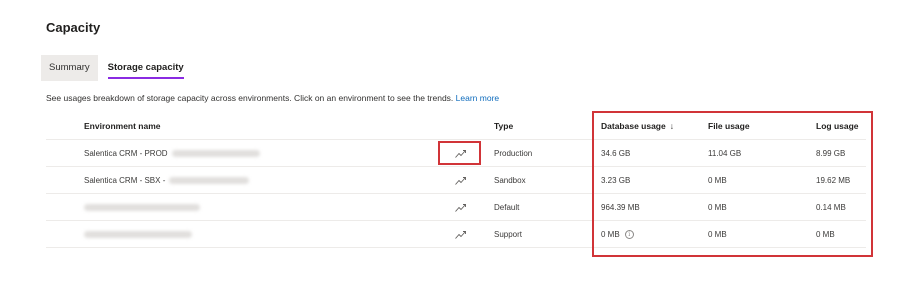 The height and width of the screenshot is (293, 901). I want to click on type-cell: Sandbox, so click(510, 180).